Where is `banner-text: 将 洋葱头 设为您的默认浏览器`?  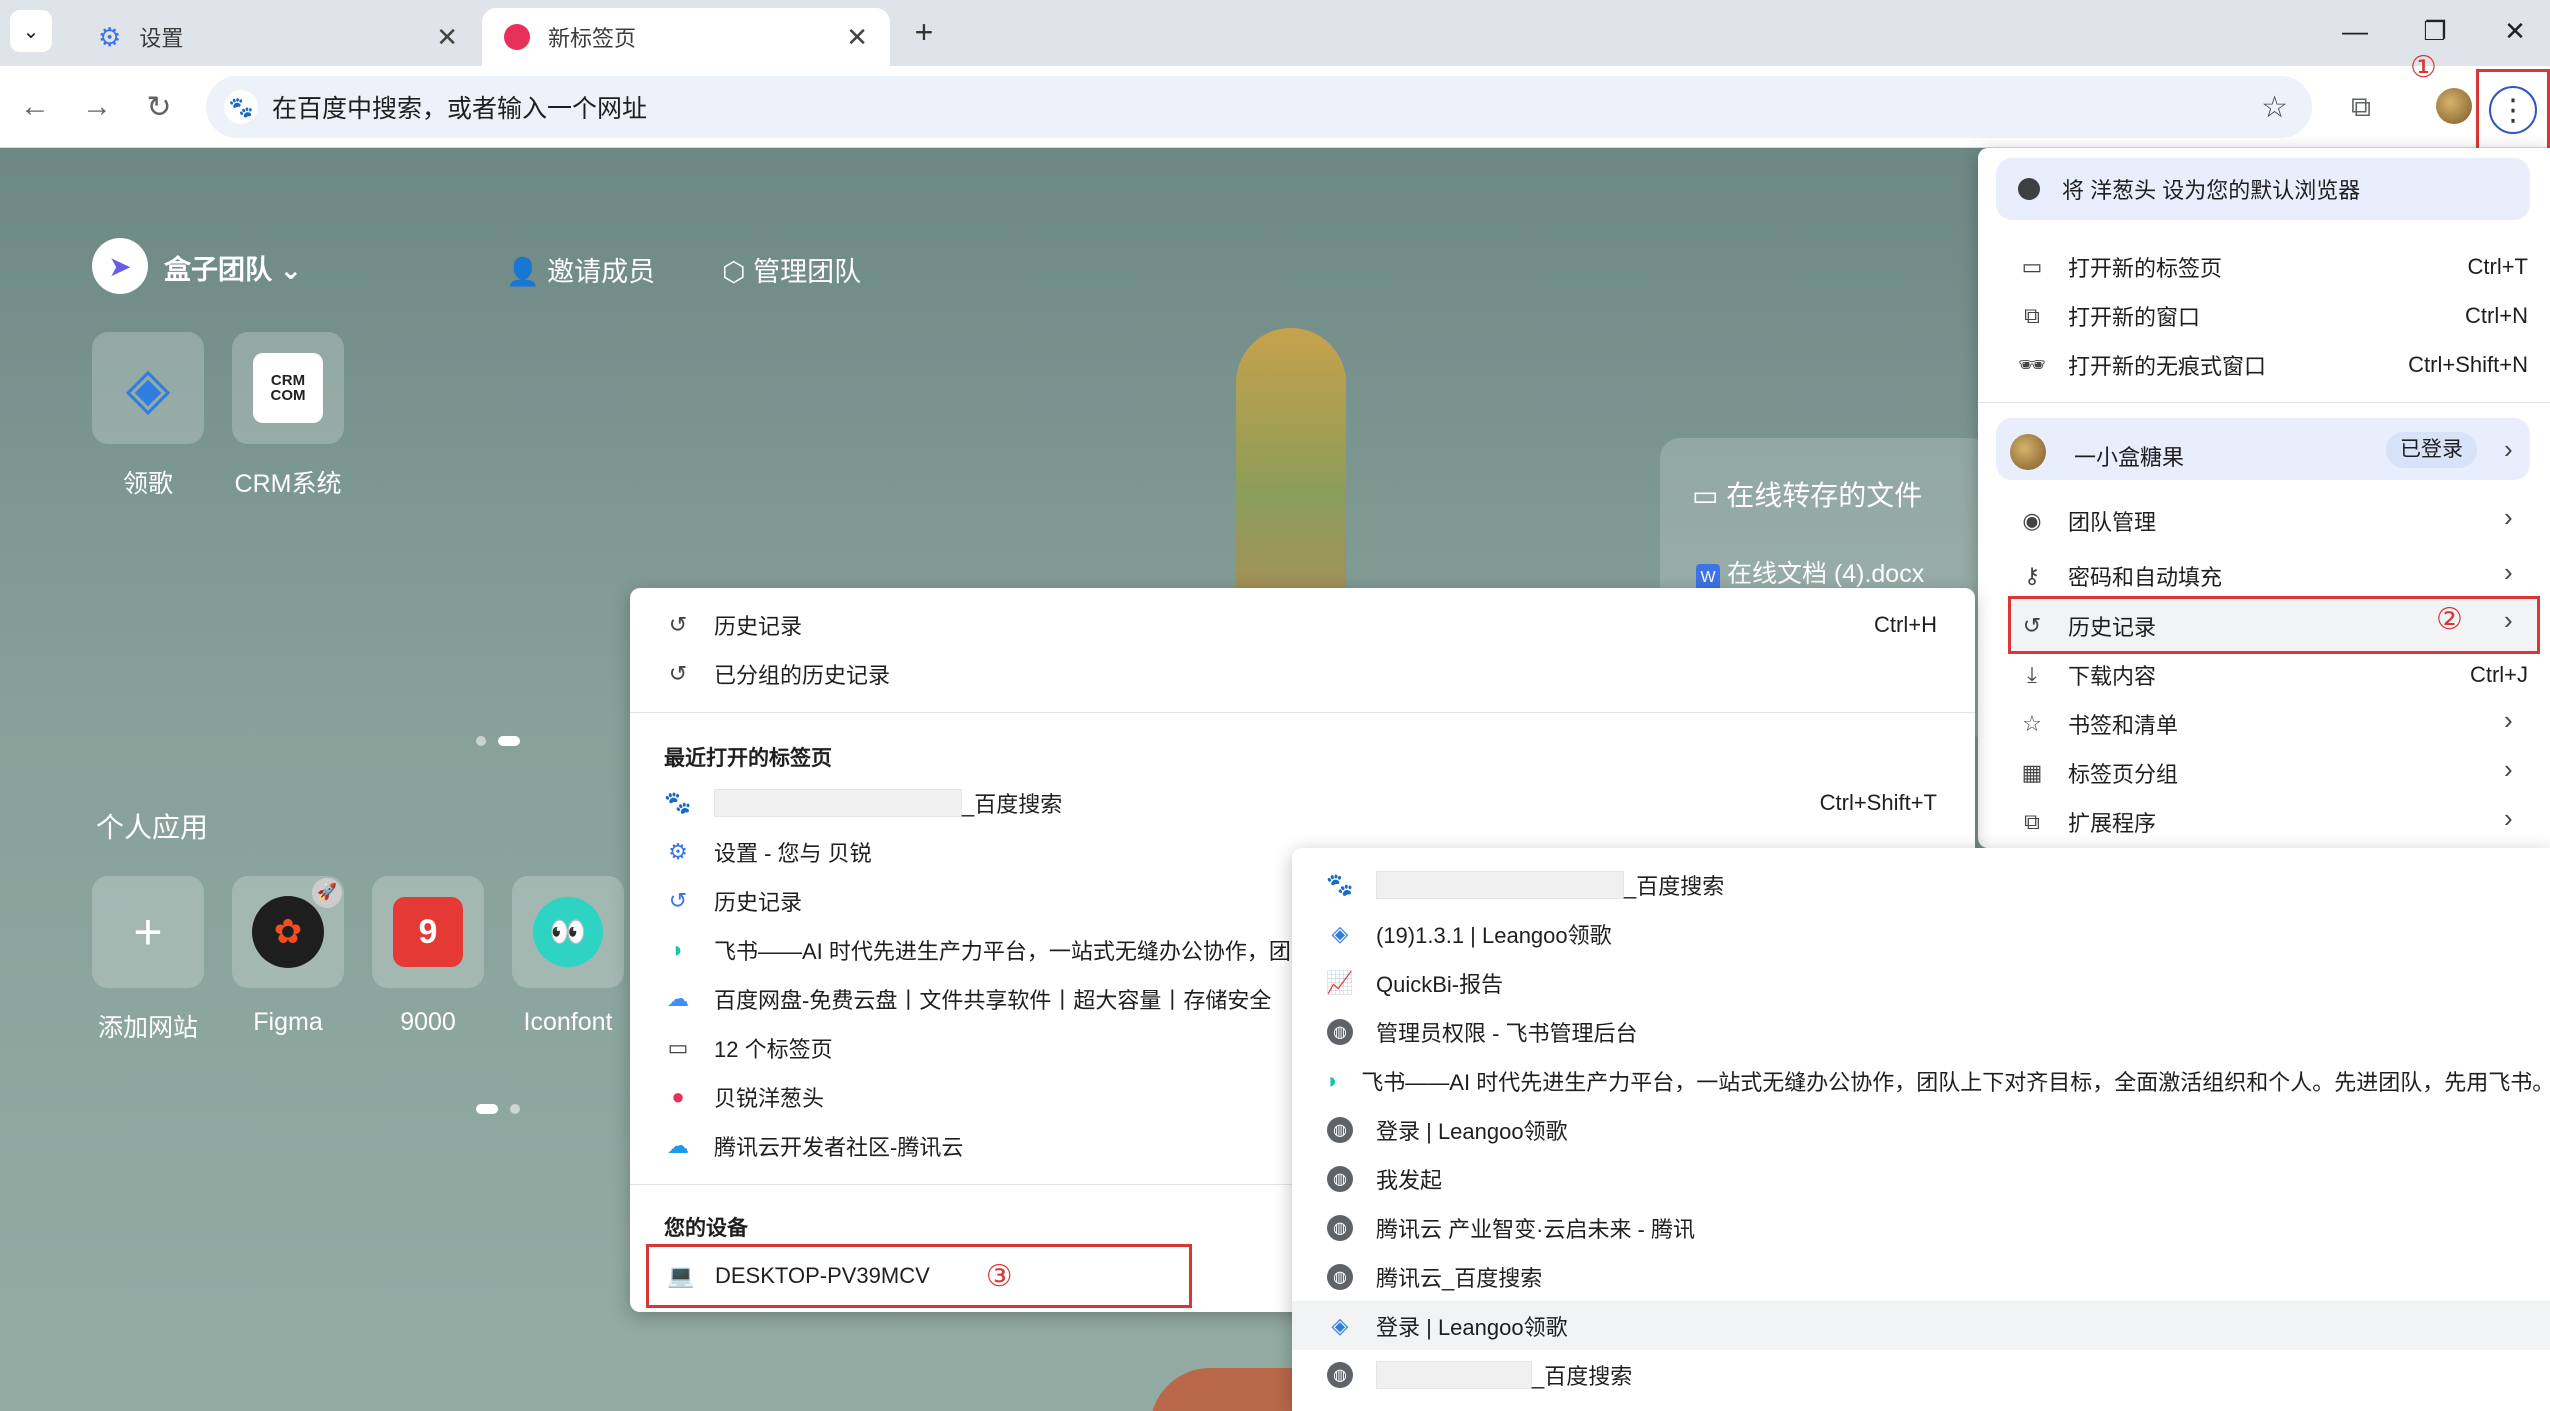 banner-text: 将 洋葱头 设为您的默认浏览器 is located at coordinates (2211, 190).